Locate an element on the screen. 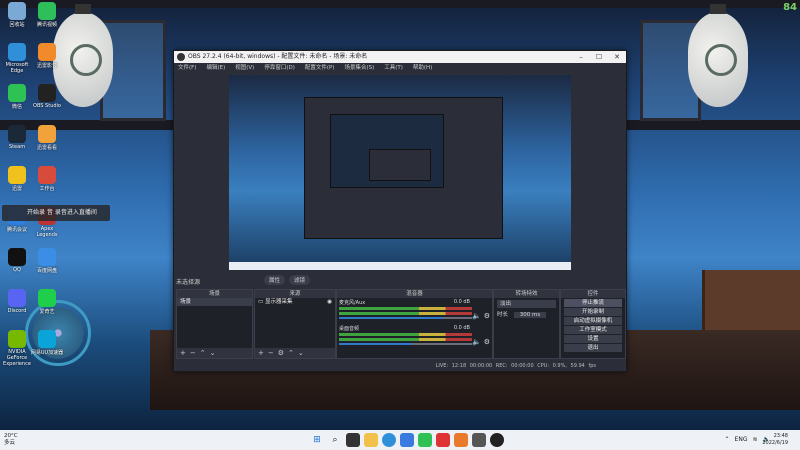 This screenshot has width=800, height=450. clock: 23:48 2022/6/19 is located at coordinates (775, 440).